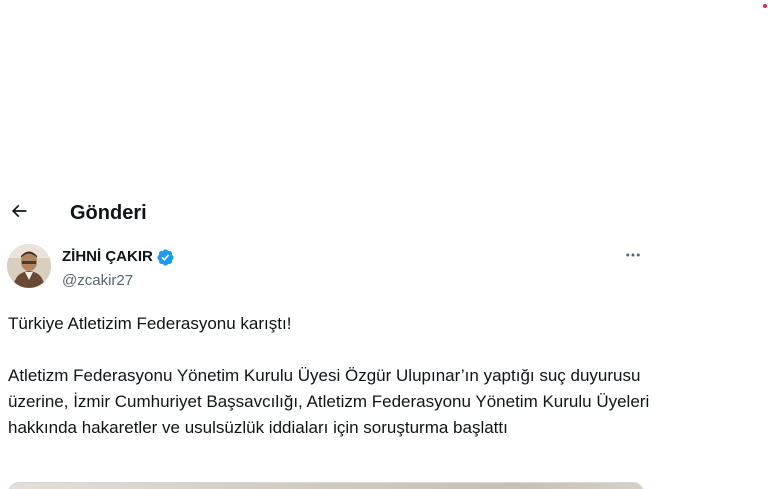 This screenshot has width=768, height=489. Describe the element at coordinates (107, 257) in the screenshot. I see `author-name: ZİHNİ ÇAKIR` at that location.